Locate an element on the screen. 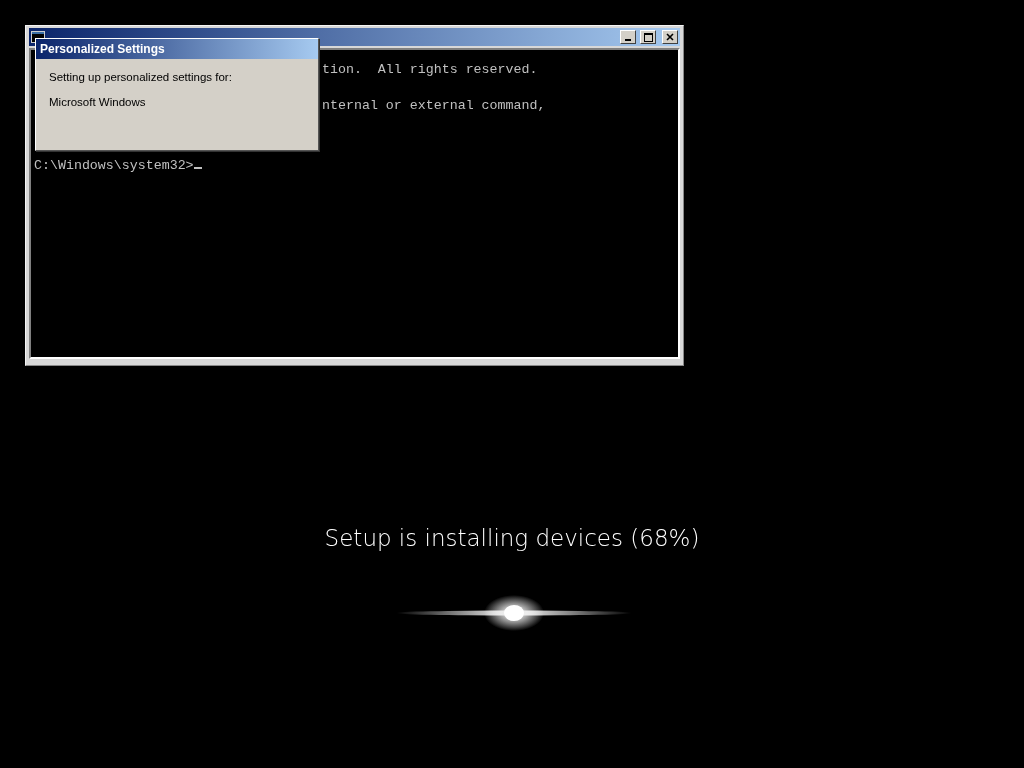 This screenshot has height=768, width=1024. close-button is located at coordinates (670, 37).